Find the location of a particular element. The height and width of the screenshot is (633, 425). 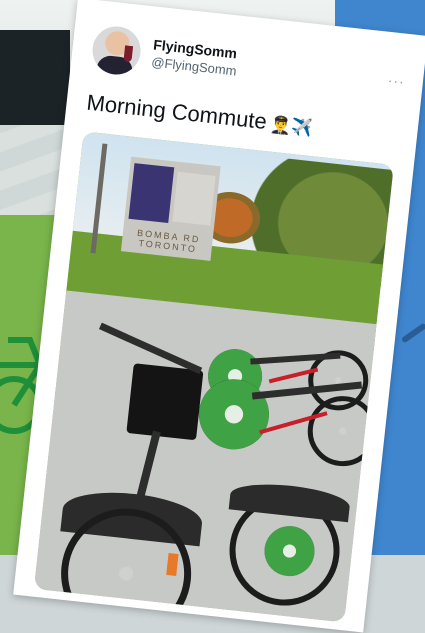

sign-text: BOMBA RD TORONTO is located at coordinates (168, 241).